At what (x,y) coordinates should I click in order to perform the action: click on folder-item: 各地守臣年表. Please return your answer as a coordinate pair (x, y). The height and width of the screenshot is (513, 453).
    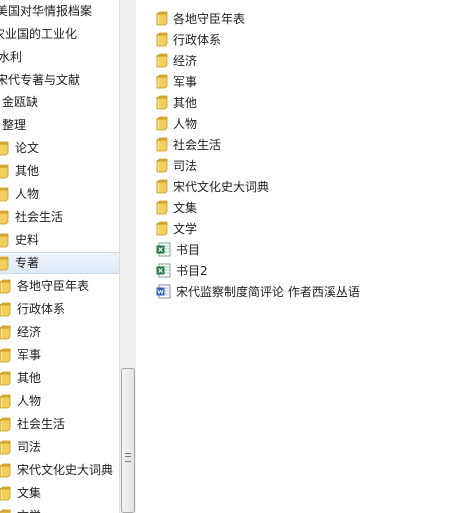
    Looking at the image, I should click on (200, 18).